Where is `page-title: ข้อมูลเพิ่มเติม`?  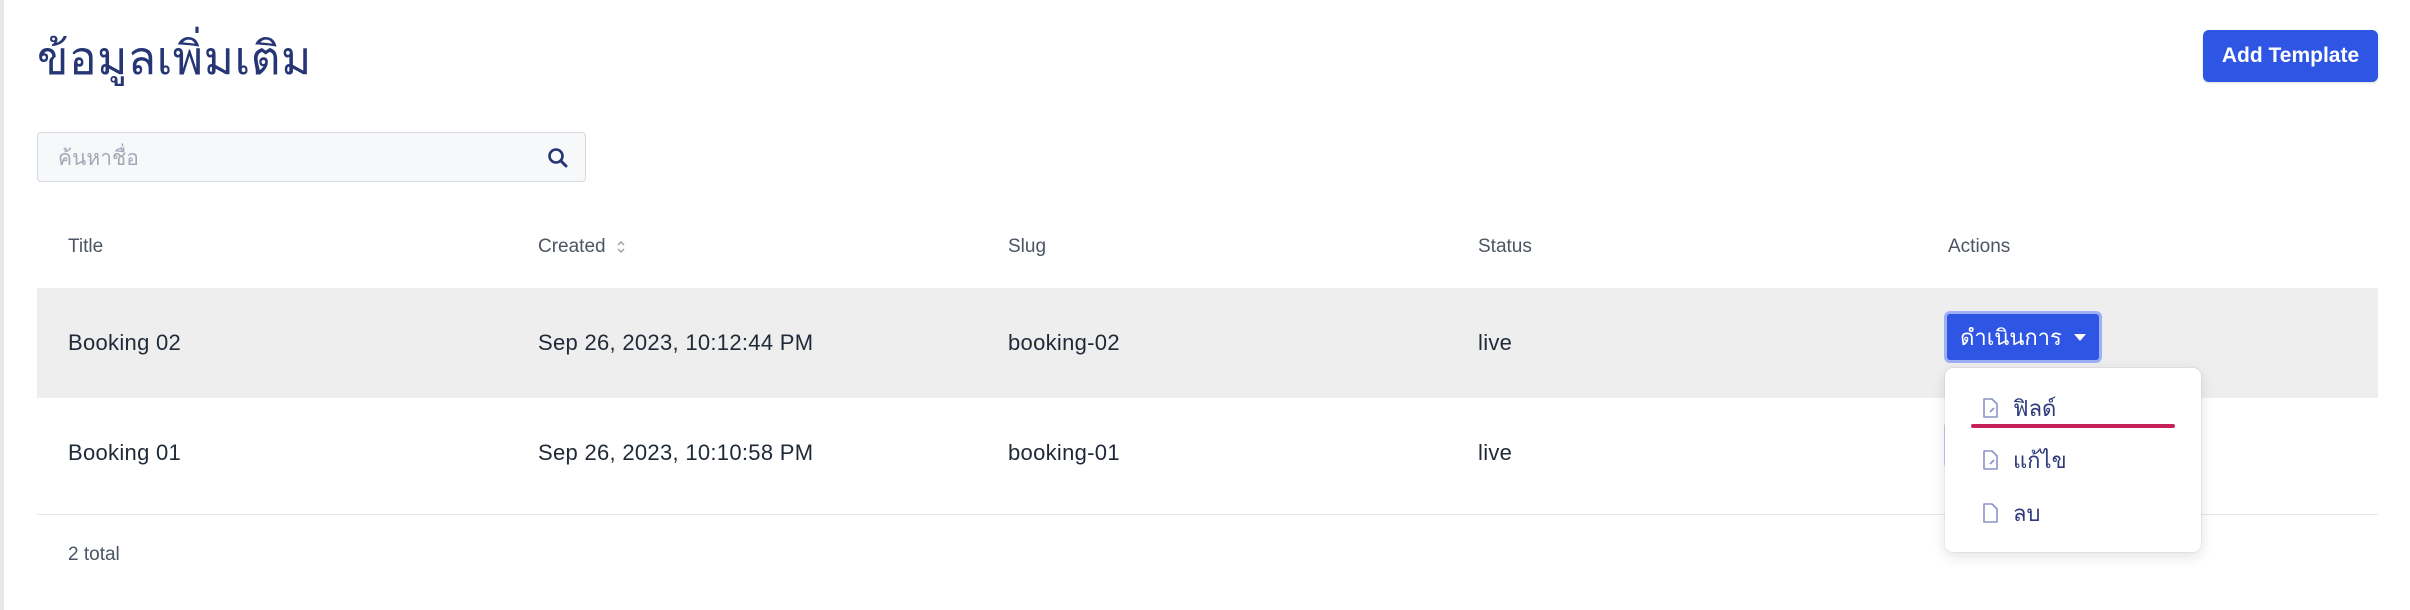
page-title: ข้อมูลเพิ่มเติม is located at coordinates (174, 58).